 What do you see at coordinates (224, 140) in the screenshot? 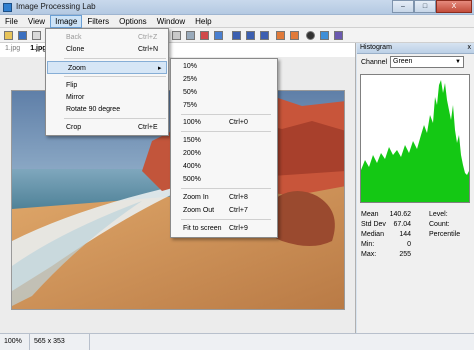
I see `zoom-150: 150%` at bounding box center [224, 140].